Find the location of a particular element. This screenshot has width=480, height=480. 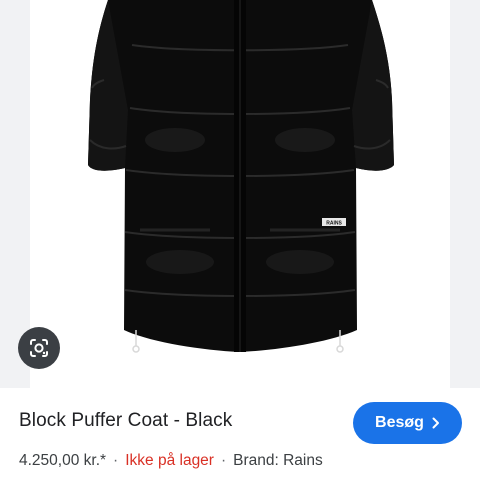

visit-button-label: Besøg is located at coordinates (399, 422).